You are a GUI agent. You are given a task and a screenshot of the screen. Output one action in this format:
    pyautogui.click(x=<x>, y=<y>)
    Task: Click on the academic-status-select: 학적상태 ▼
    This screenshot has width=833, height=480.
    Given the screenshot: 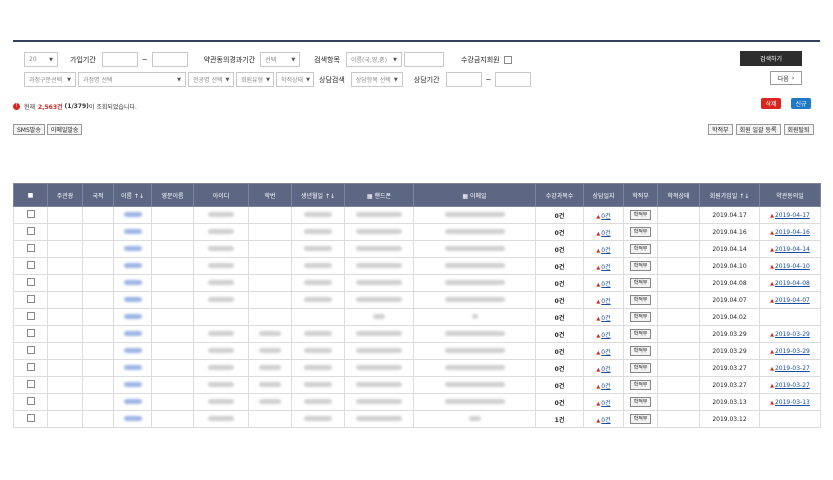 What is the action you would take?
    pyautogui.click(x=295, y=79)
    